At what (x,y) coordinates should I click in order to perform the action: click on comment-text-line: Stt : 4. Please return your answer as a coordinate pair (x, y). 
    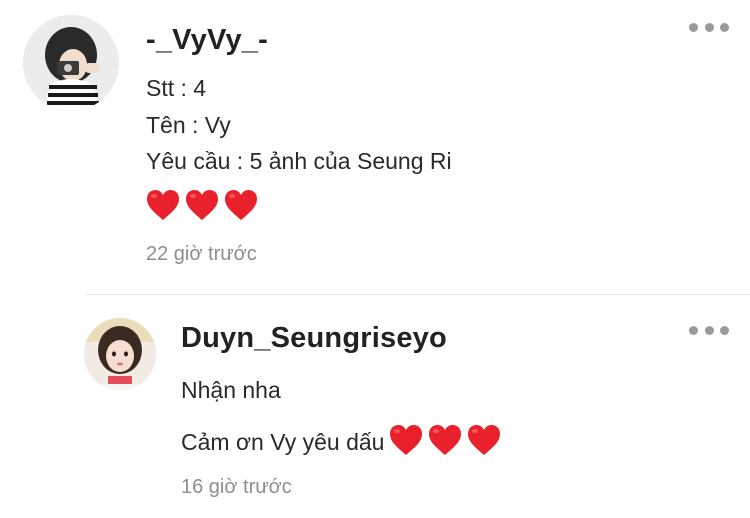
    Looking at the image, I should click on (176, 88).